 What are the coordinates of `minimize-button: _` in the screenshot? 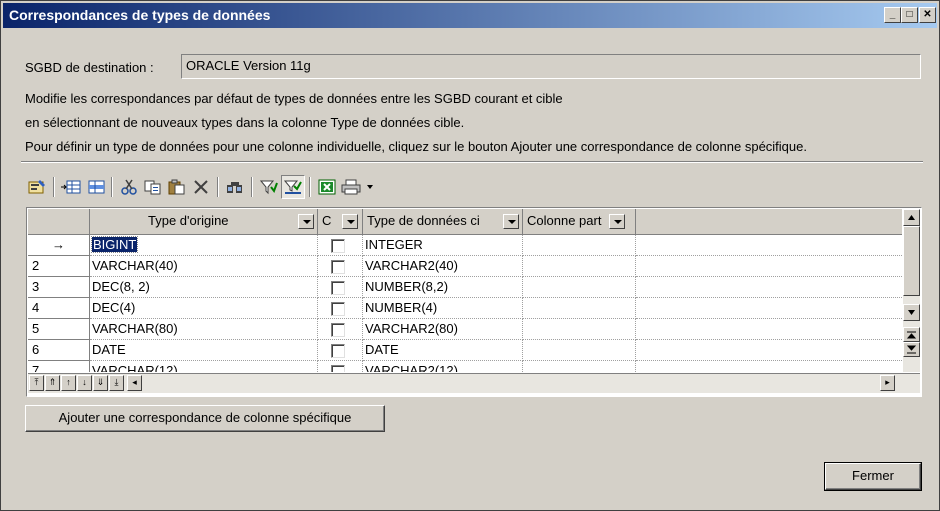 It's located at (892, 15).